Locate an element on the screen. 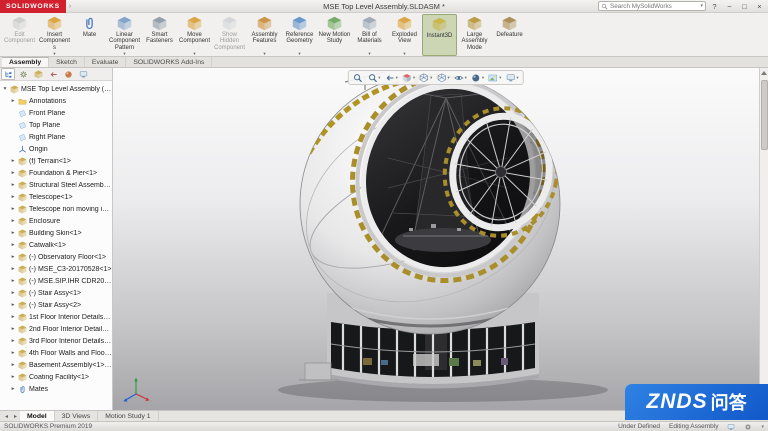  featuremanager-tab is located at coordinates (8, 74).